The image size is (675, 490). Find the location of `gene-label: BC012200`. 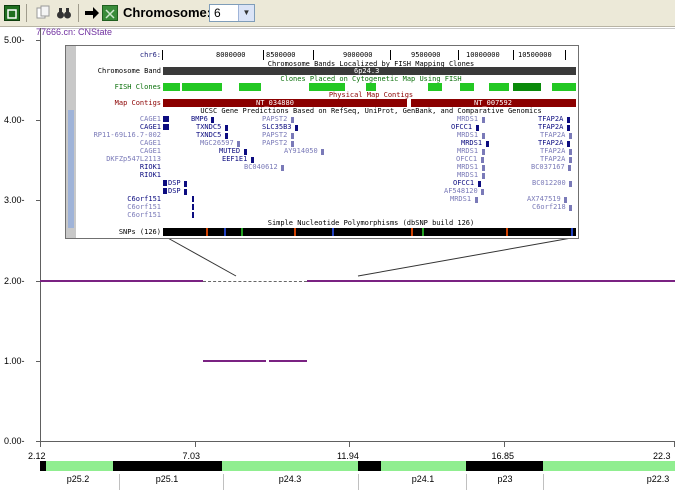

gene-label: BC012200 is located at coordinates (549, 183).